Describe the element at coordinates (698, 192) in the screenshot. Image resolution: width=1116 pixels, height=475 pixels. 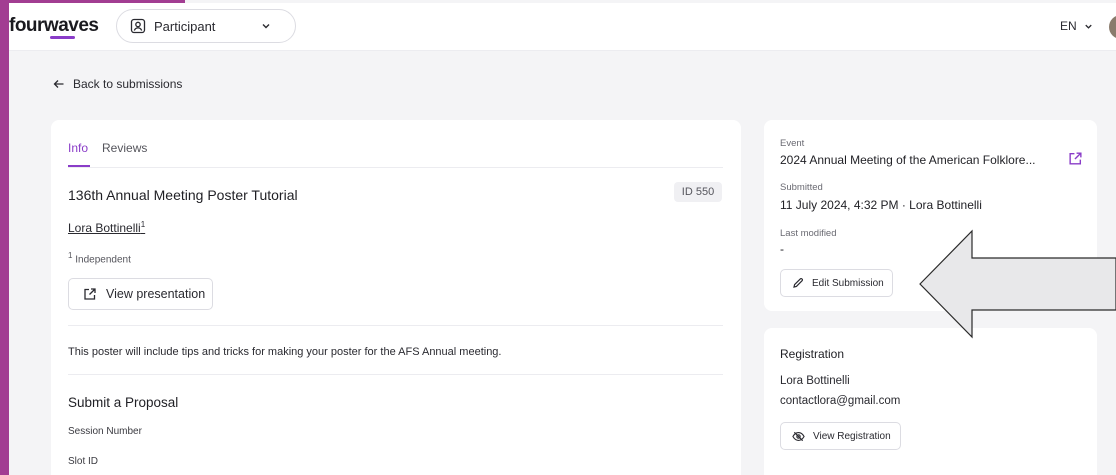
I see `submission-id-badge: ID 550` at that location.